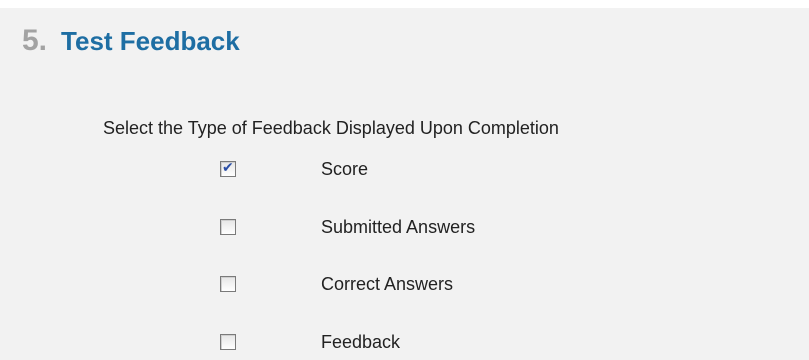 Image resolution: width=809 pixels, height=360 pixels. What do you see at coordinates (387, 283) in the screenshot?
I see `option-label: Correct Answers` at bounding box center [387, 283].